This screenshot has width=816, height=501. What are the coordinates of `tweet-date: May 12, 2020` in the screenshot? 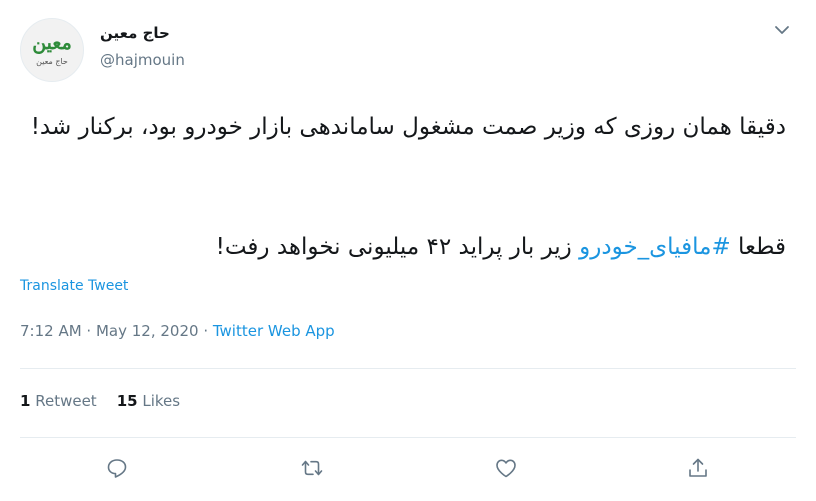 It's located at (147, 331).